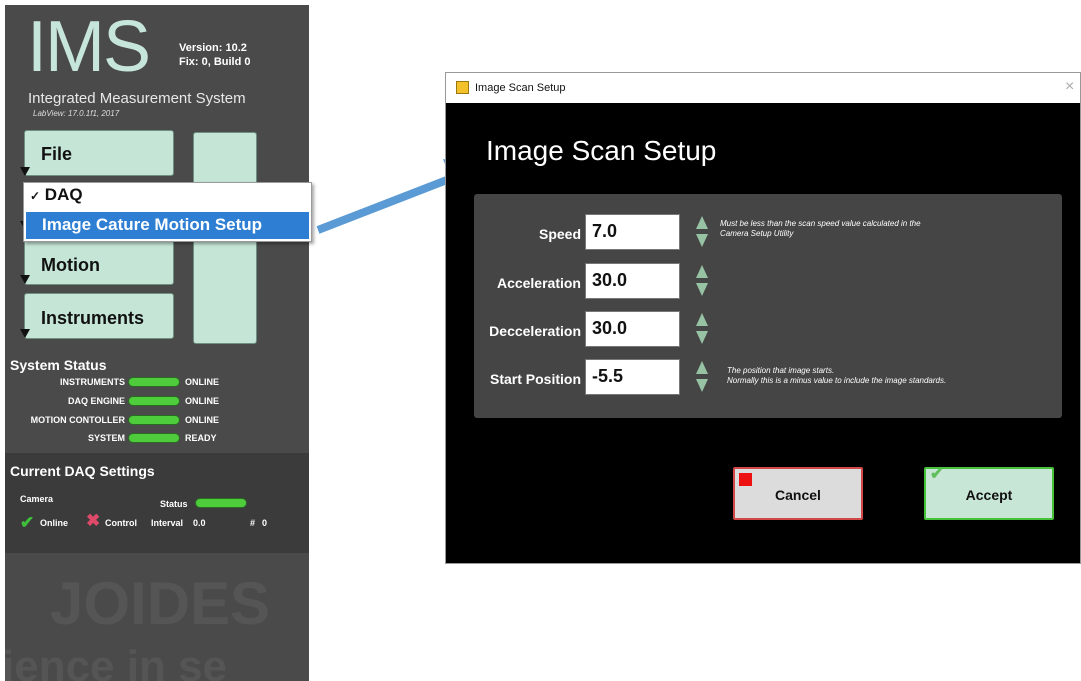  What do you see at coordinates (121, 523) in the screenshot?
I see `control-label: Control` at bounding box center [121, 523].